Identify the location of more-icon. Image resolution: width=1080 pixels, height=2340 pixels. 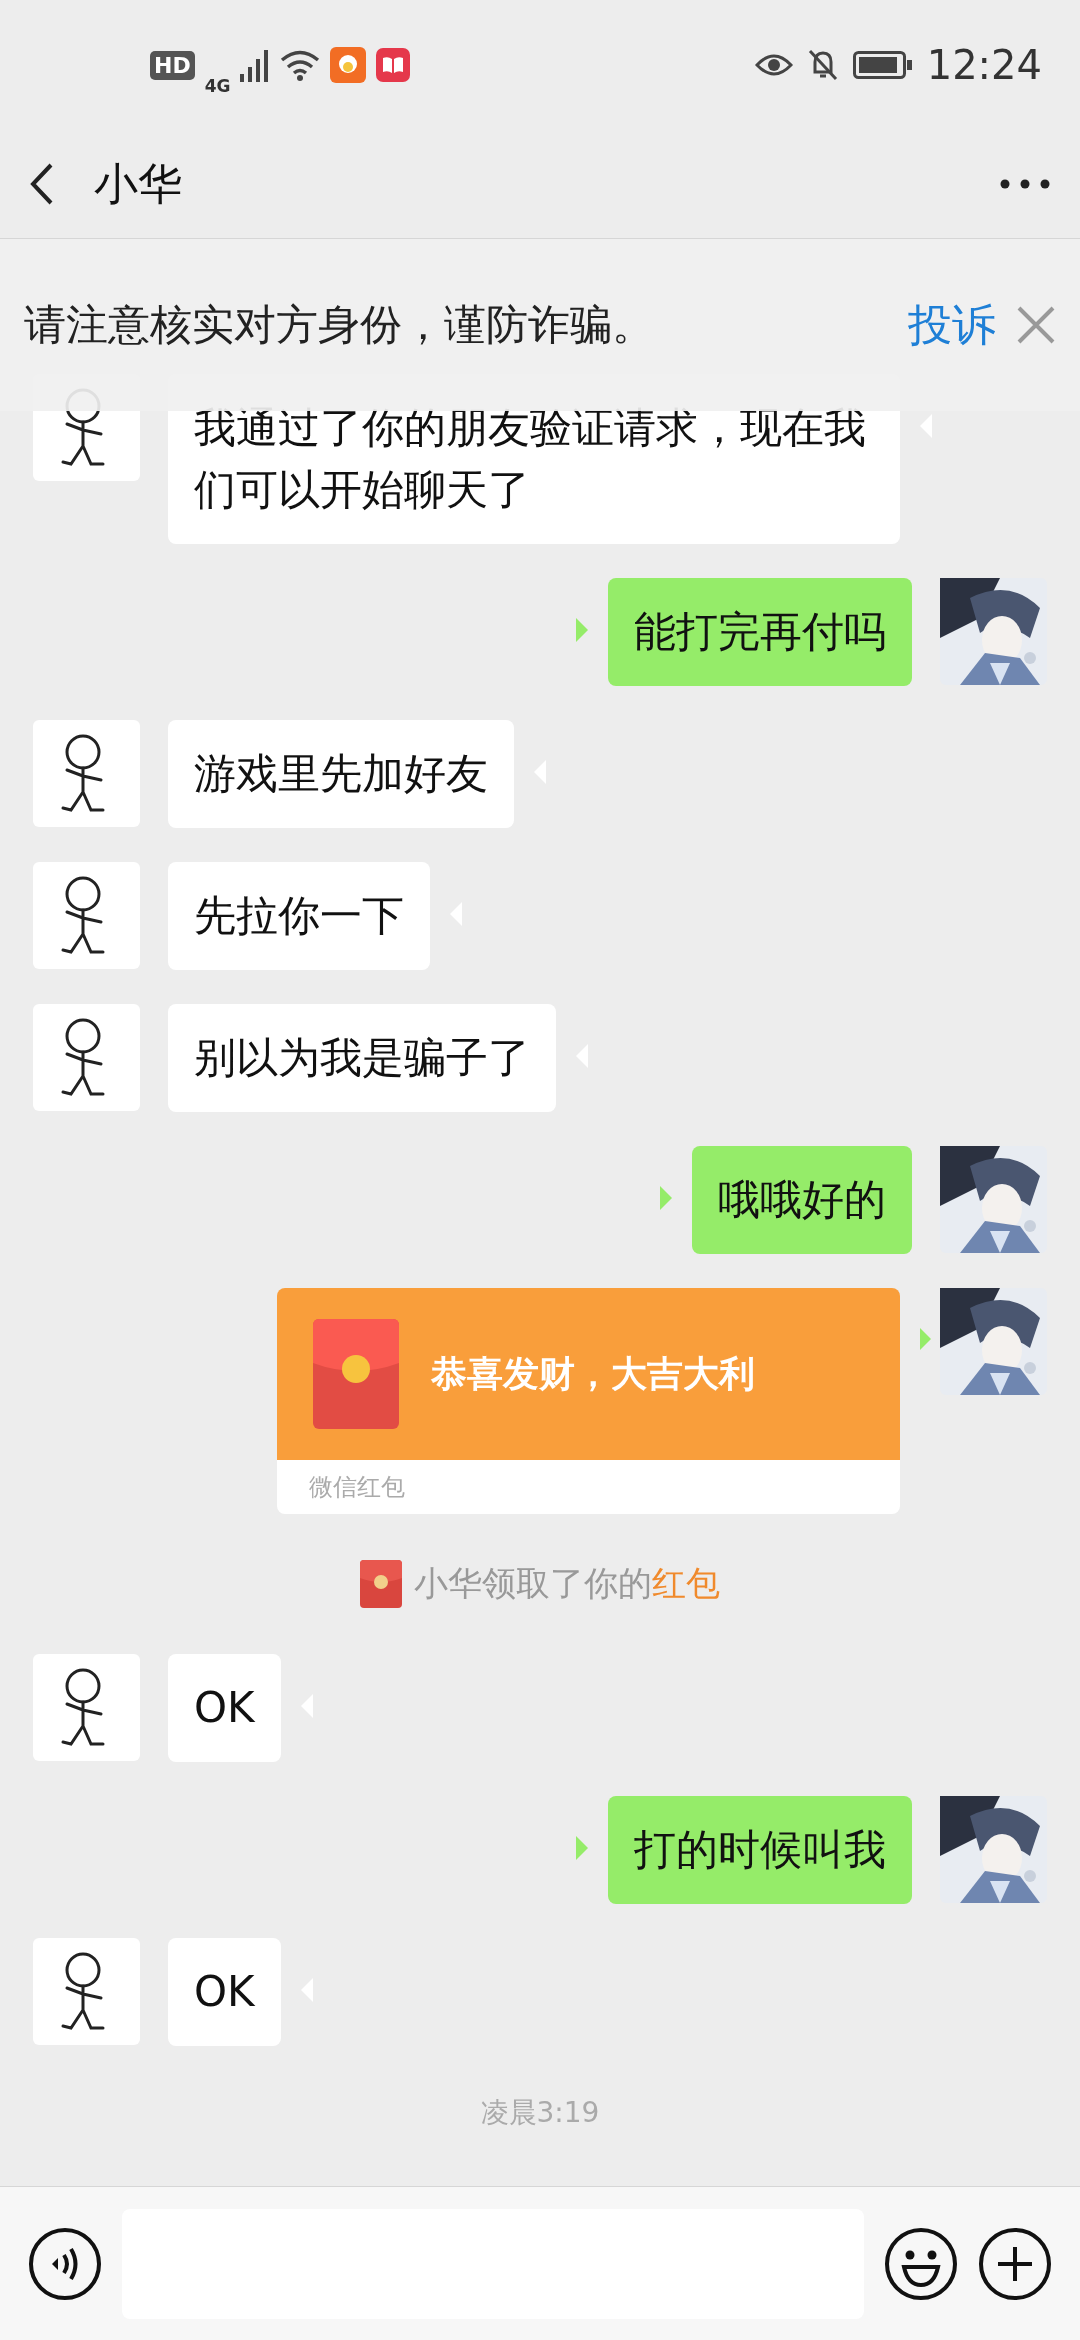
(1025, 184).